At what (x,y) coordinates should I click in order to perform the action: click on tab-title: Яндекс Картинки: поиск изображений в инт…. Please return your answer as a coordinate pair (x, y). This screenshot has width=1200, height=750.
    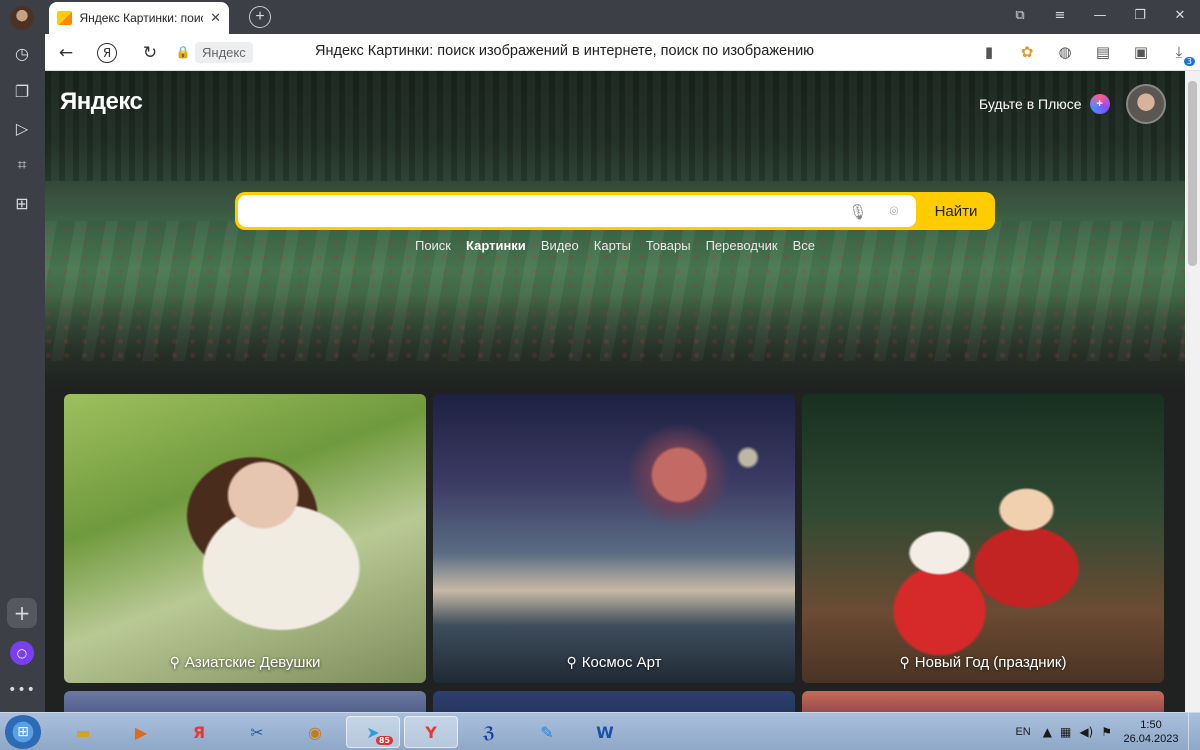
    Looking at the image, I should click on (141, 18).